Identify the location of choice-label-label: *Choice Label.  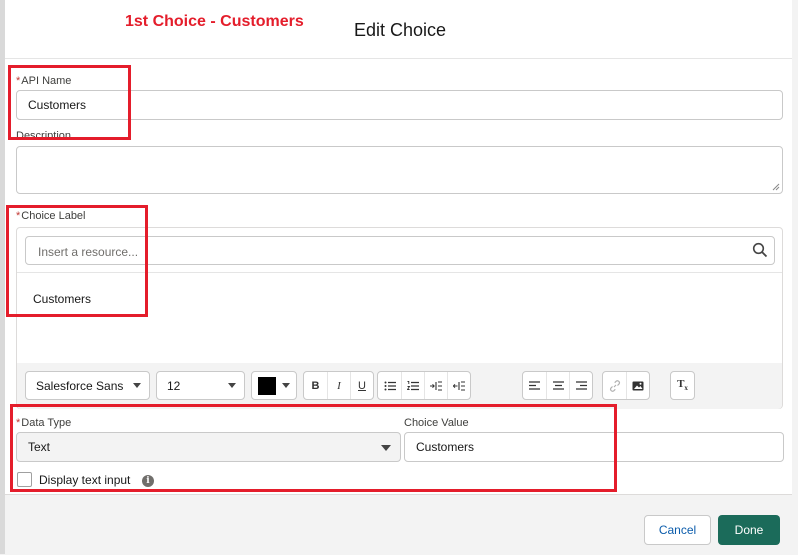
(51, 216).